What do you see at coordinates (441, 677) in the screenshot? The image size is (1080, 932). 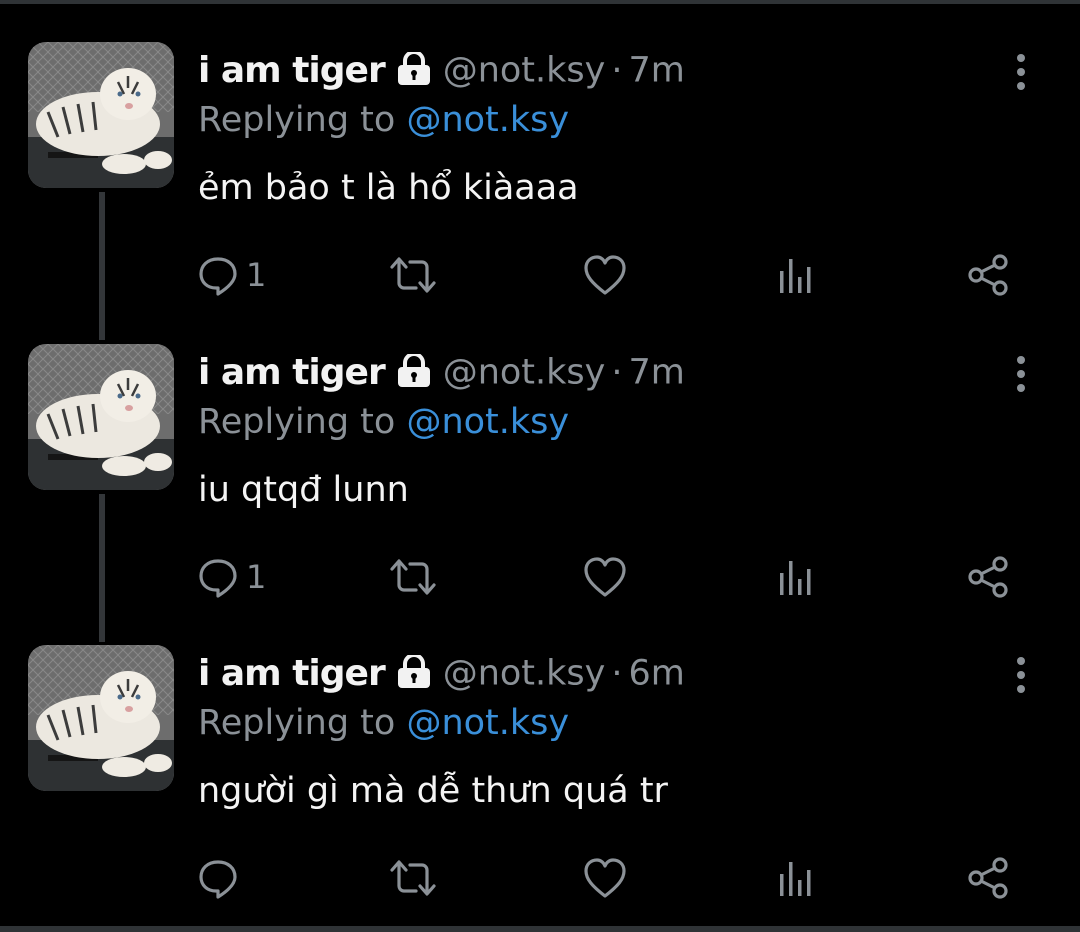 I see `tweet-header: i am tiger @not.ksy · 6m` at bounding box center [441, 677].